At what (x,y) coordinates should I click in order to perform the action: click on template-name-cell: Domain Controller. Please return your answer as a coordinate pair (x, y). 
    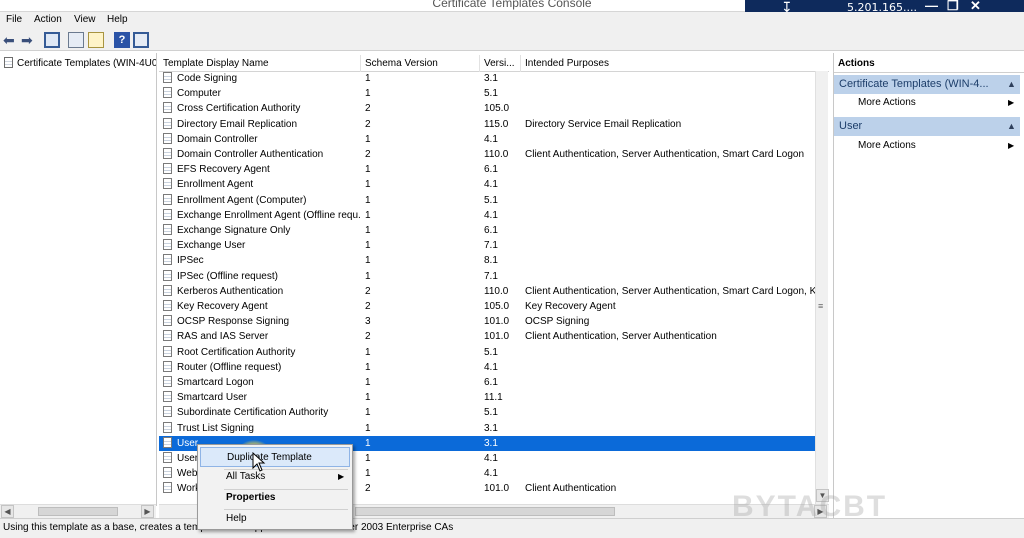
    Looking at the image, I should click on (262, 139).